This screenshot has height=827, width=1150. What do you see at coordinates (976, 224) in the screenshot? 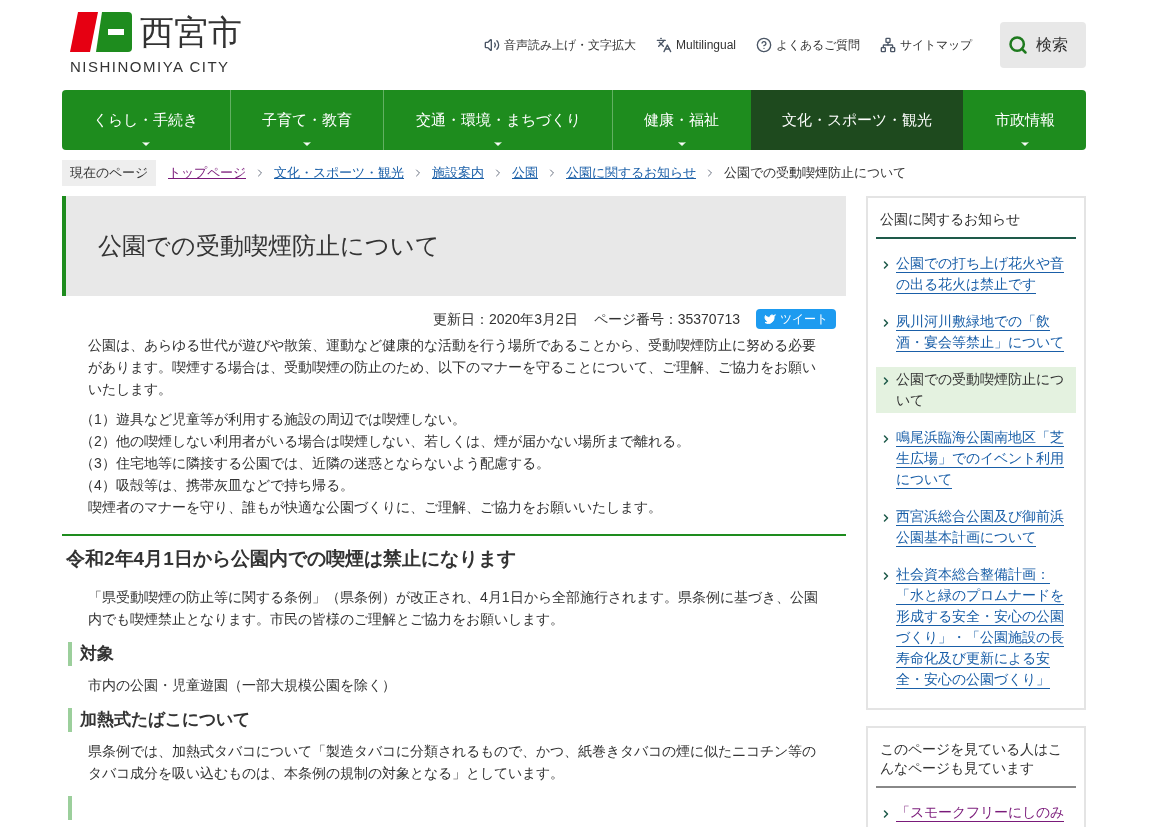
I see `sidebar-title: 公園に関するお知らせ` at bounding box center [976, 224].